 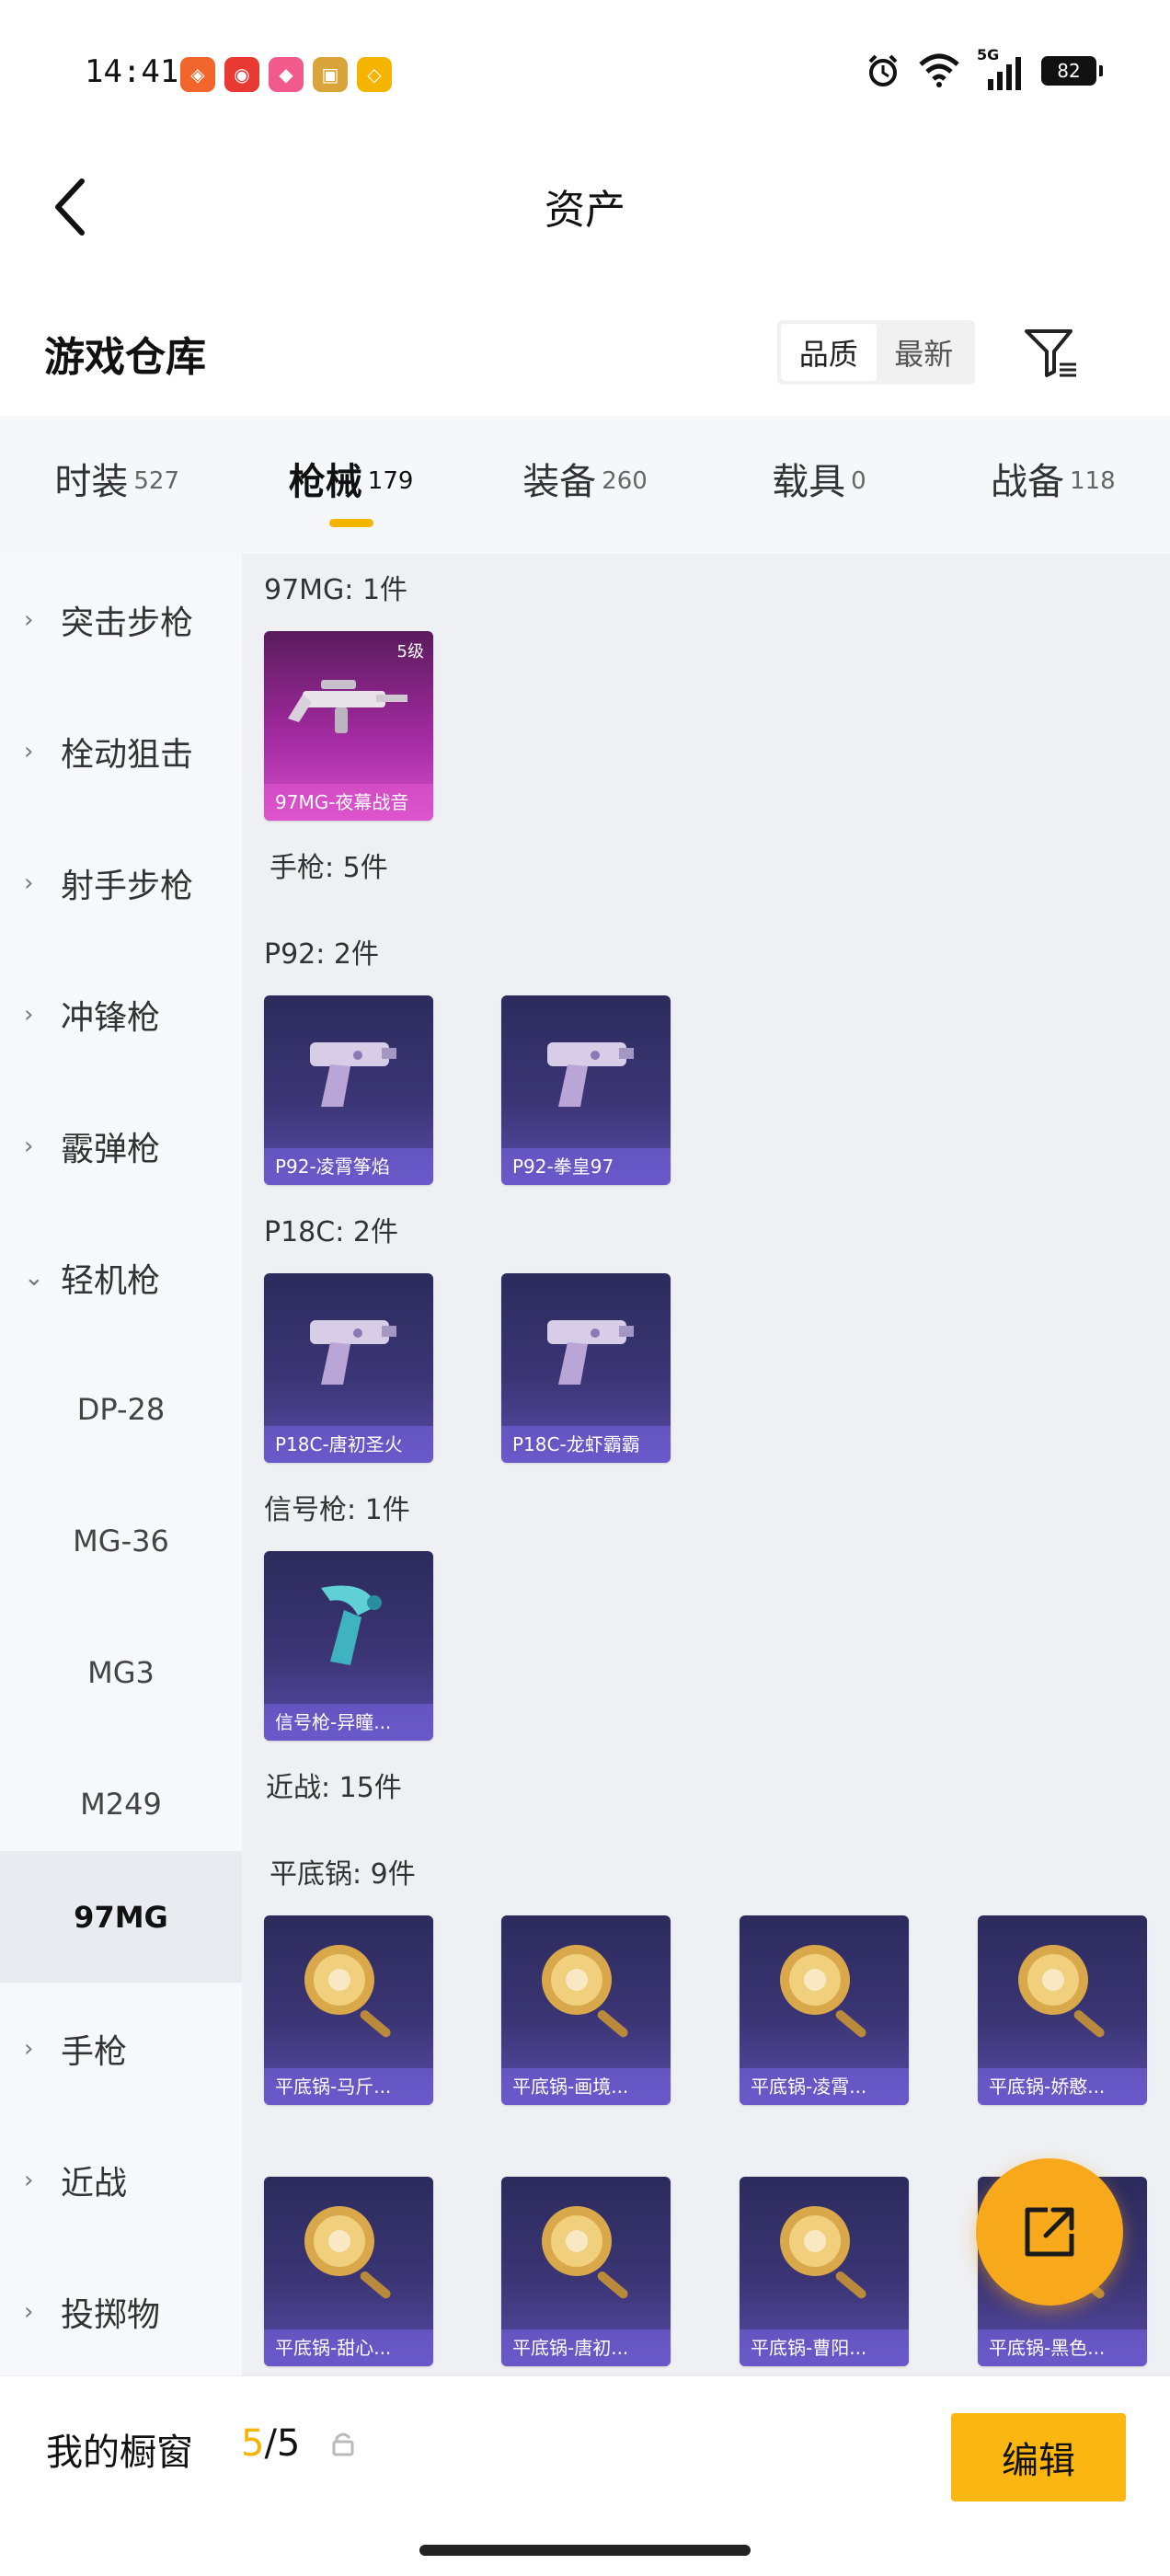 I want to click on showcase-count: 5/5, so click(x=270, y=2443).